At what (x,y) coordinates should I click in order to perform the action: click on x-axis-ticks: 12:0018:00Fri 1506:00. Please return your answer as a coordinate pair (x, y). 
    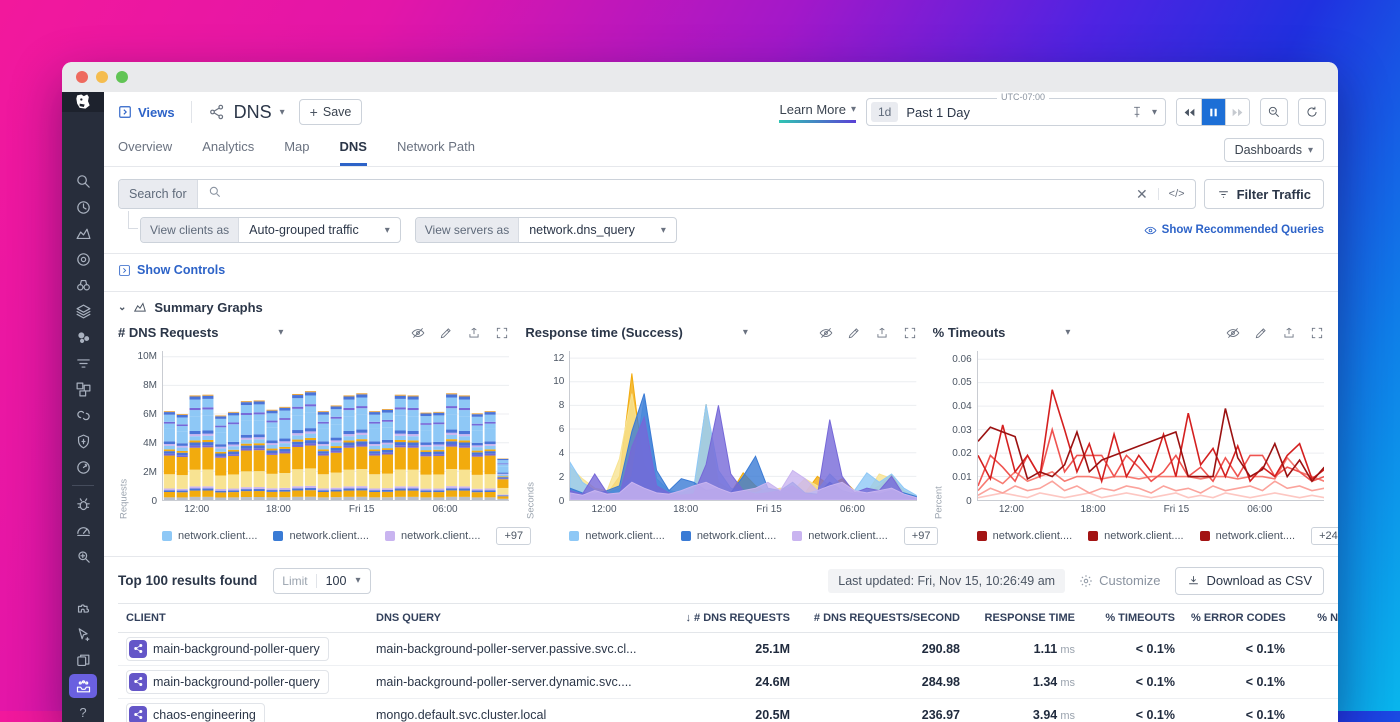
    Looking at the image, I should click on (742, 509).